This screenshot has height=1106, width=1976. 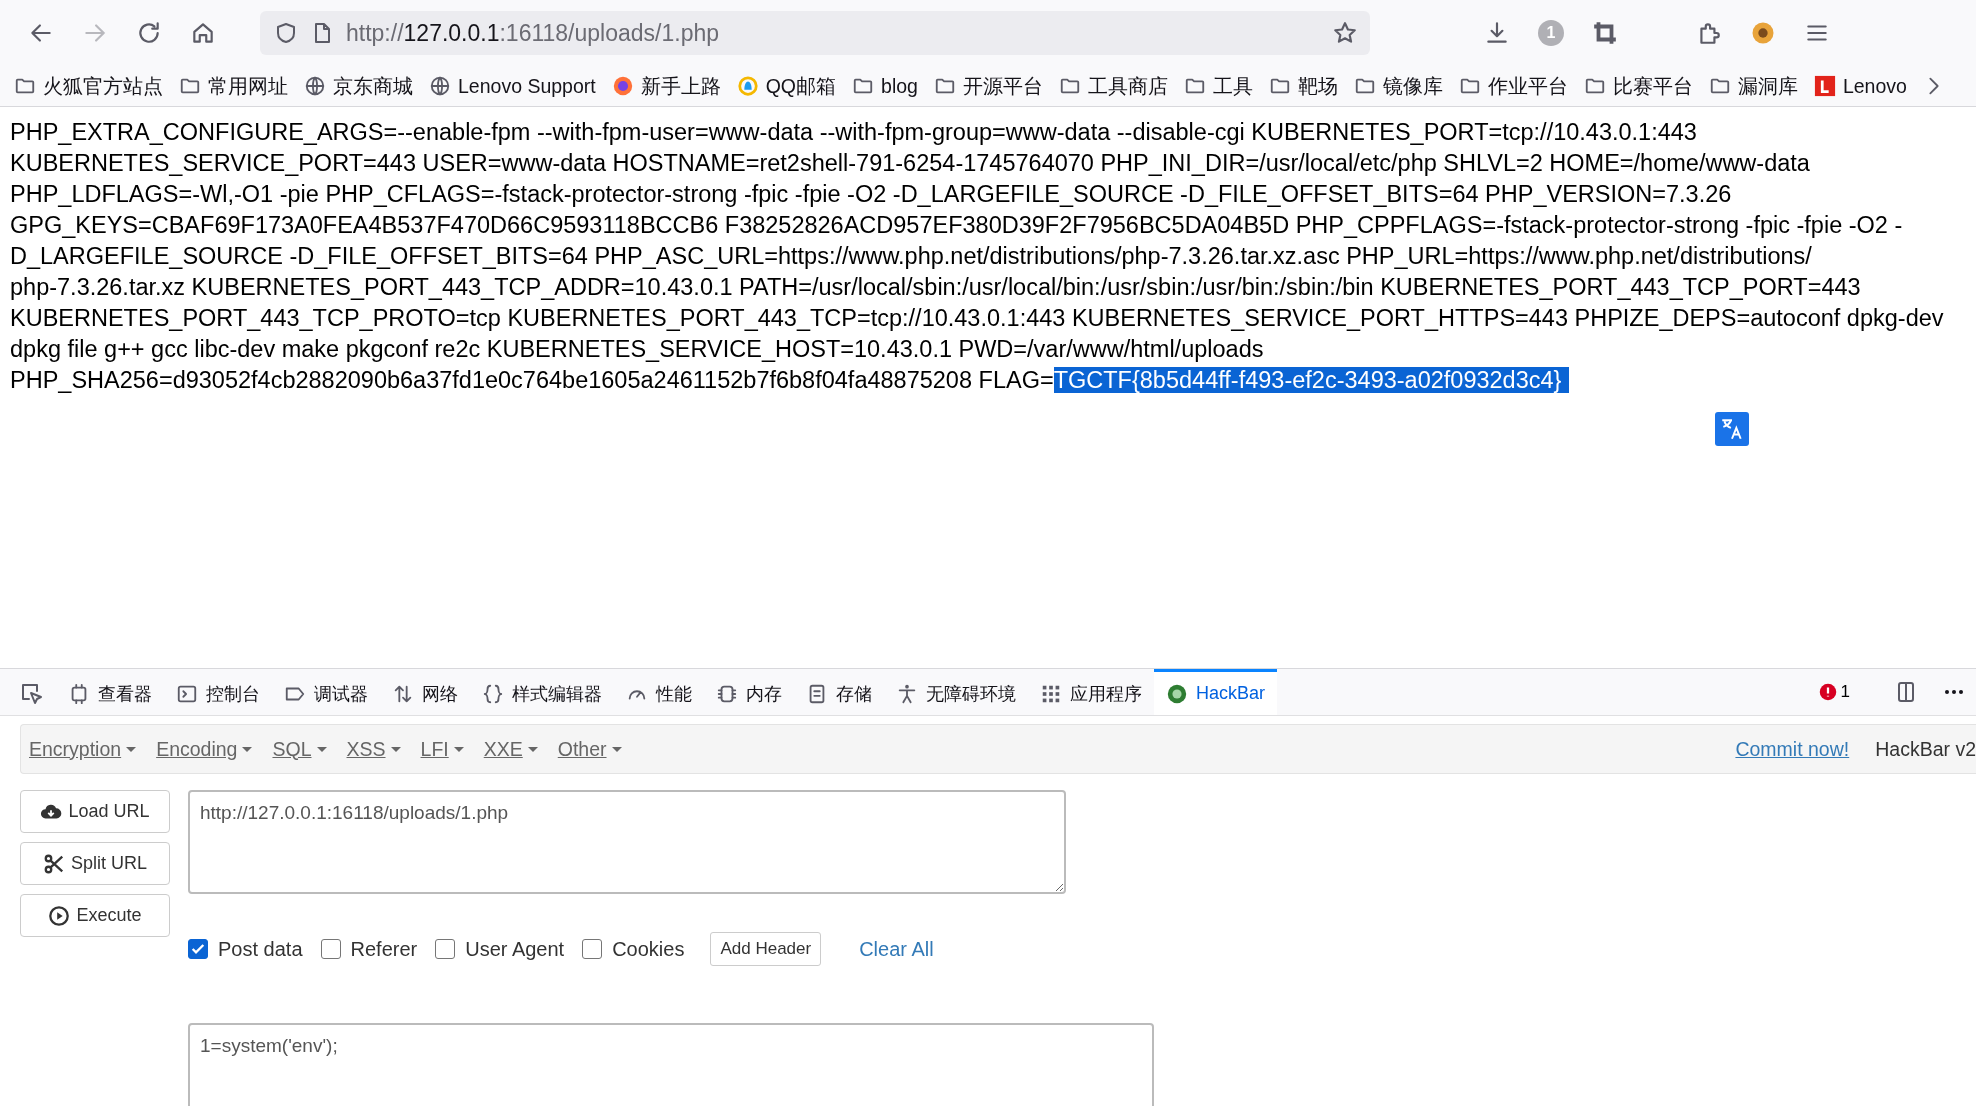 What do you see at coordinates (815, 33) in the screenshot?
I see `address-bar: http://127.0.0.1:16118/uploads/1.php` at bounding box center [815, 33].